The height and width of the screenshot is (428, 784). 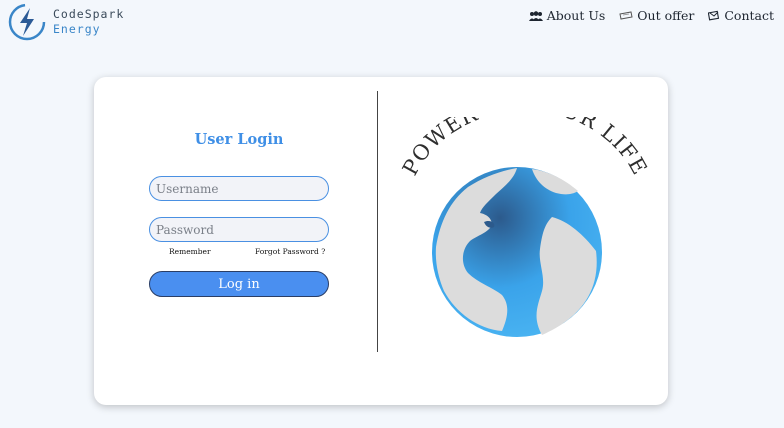 What do you see at coordinates (239, 188) in the screenshot?
I see `username-input` at bounding box center [239, 188].